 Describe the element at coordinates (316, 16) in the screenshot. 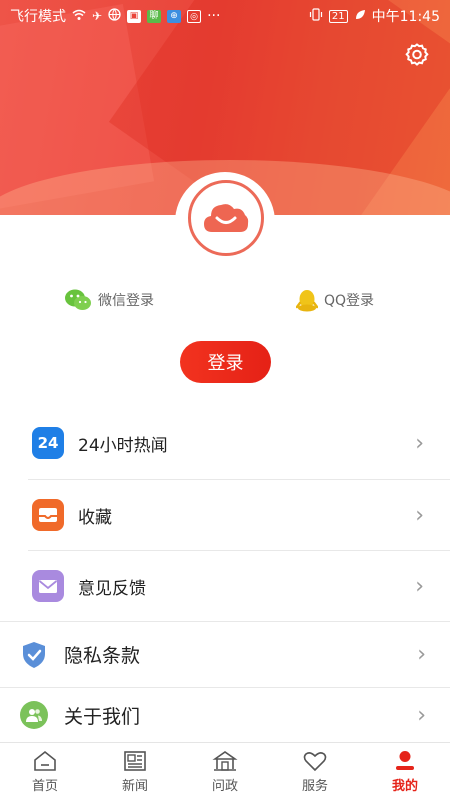

I see `vibrate-icon` at that location.